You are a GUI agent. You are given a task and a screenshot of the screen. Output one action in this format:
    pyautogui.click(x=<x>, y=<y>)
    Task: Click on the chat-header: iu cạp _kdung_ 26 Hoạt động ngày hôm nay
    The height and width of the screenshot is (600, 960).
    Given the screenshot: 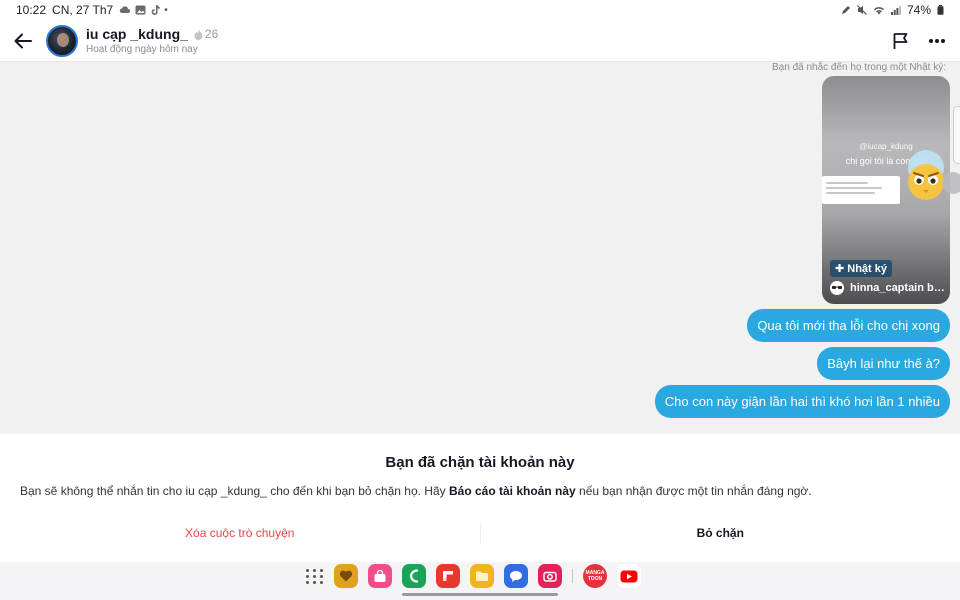 What is the action you would take?
    pyautogui.click(x=480, y=41)
    